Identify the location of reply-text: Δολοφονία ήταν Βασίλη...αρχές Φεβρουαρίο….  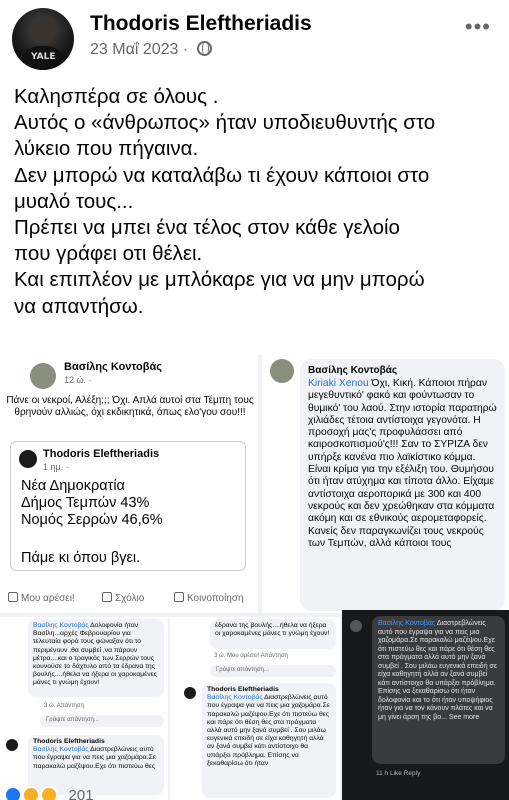
(95, 654).